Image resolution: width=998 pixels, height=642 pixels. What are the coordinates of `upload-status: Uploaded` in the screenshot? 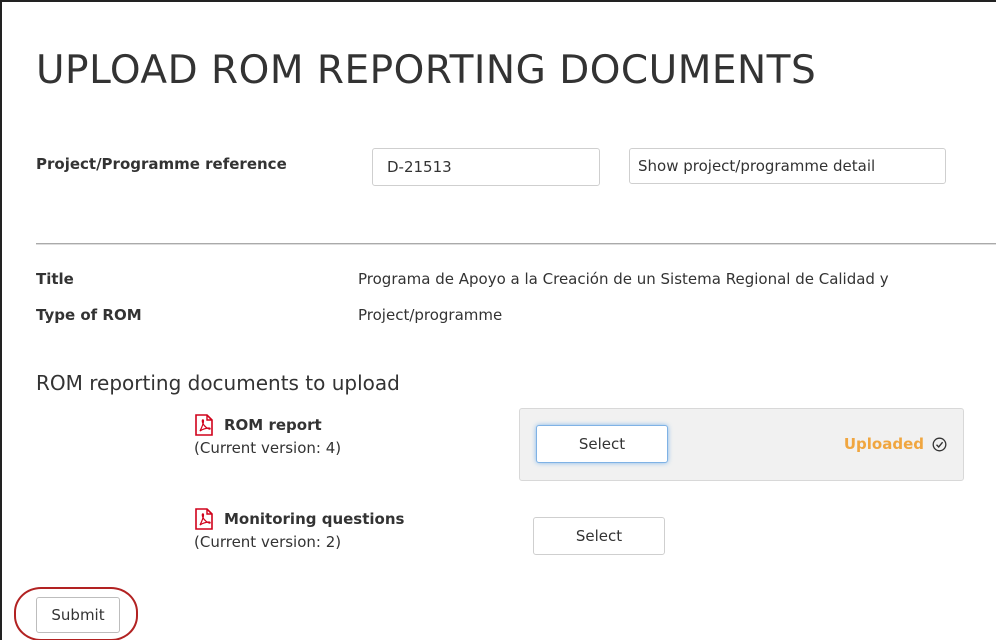 It's located at (895, 444).